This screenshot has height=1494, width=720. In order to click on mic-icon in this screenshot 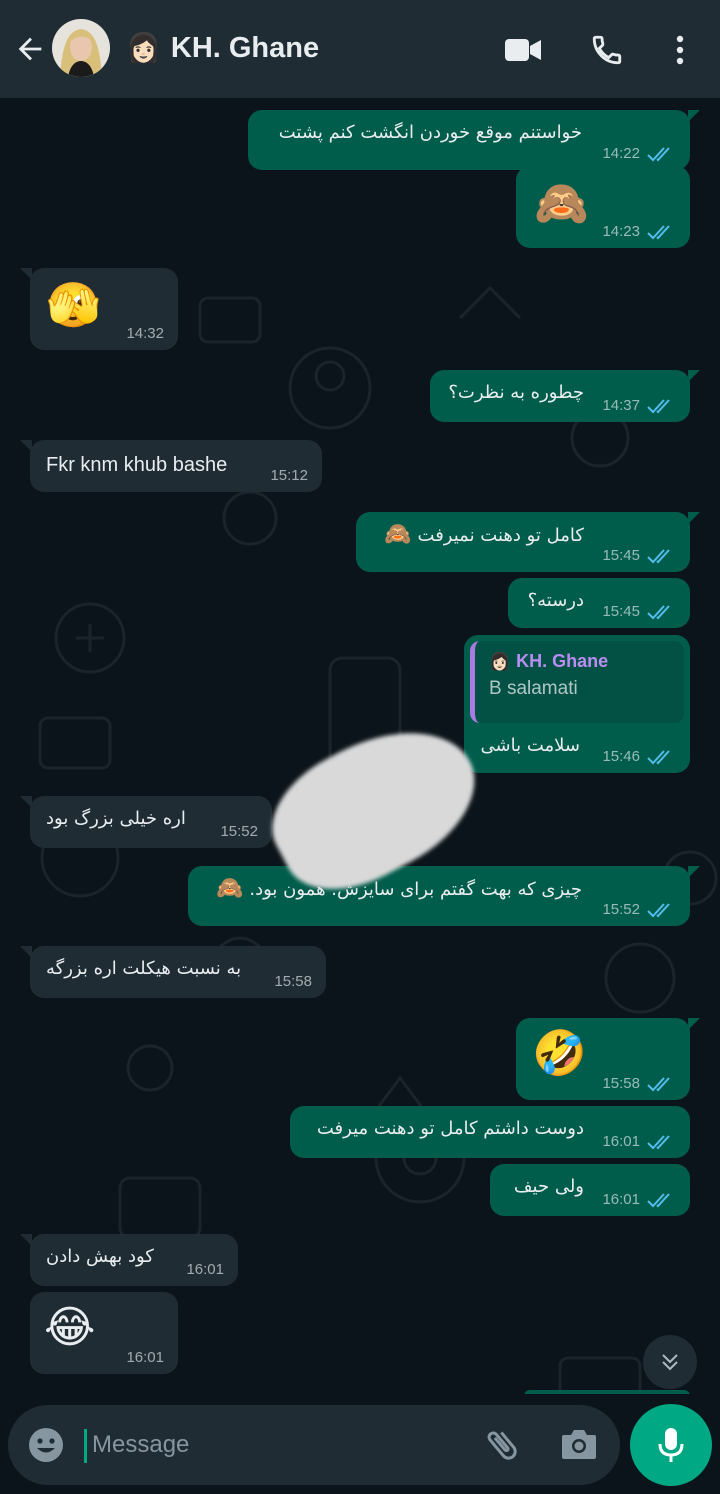, I will do `click(671, 1445)`.